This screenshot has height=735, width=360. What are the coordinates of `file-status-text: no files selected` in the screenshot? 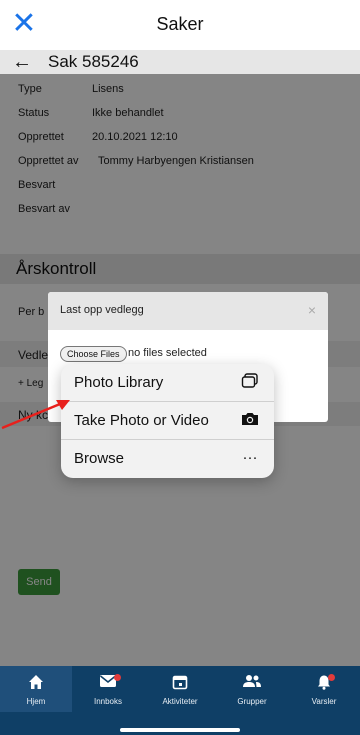 It's located at (167, 353).